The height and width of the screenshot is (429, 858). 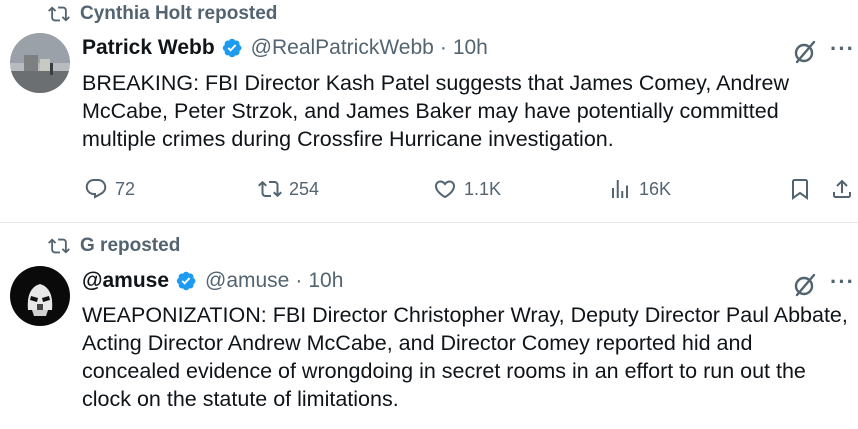 I want to click on like-button: 1.1K, so click(x=467, y=189).